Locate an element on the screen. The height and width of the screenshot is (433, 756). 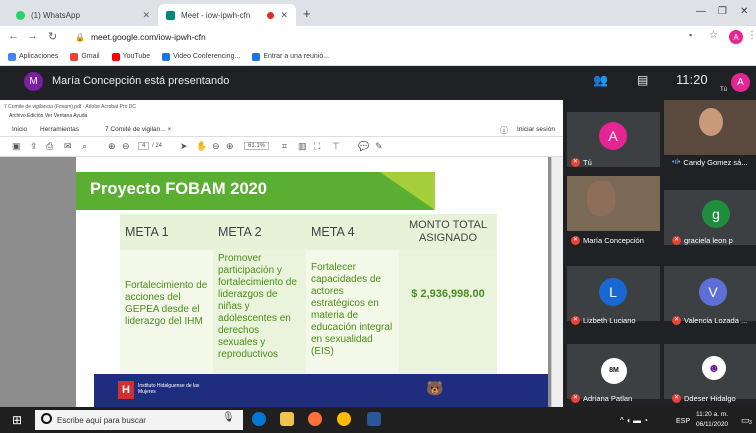
presenting-label: María Concepción está presentando is located at coordinates (141, 81).